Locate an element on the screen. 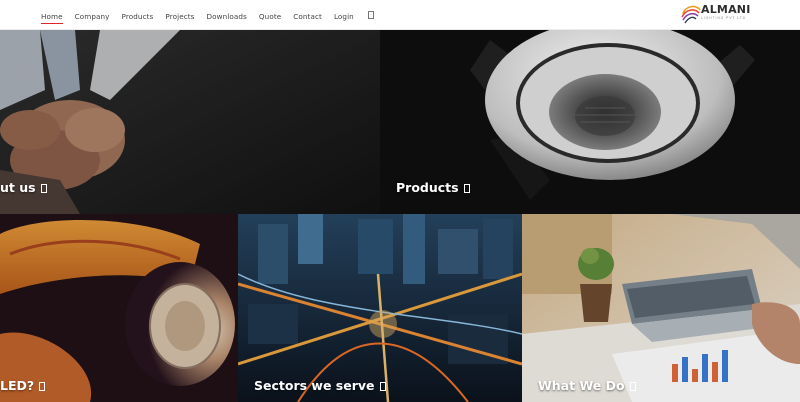  tile-label-sectors: Sectors we serve is located at coordinates (320, 385).